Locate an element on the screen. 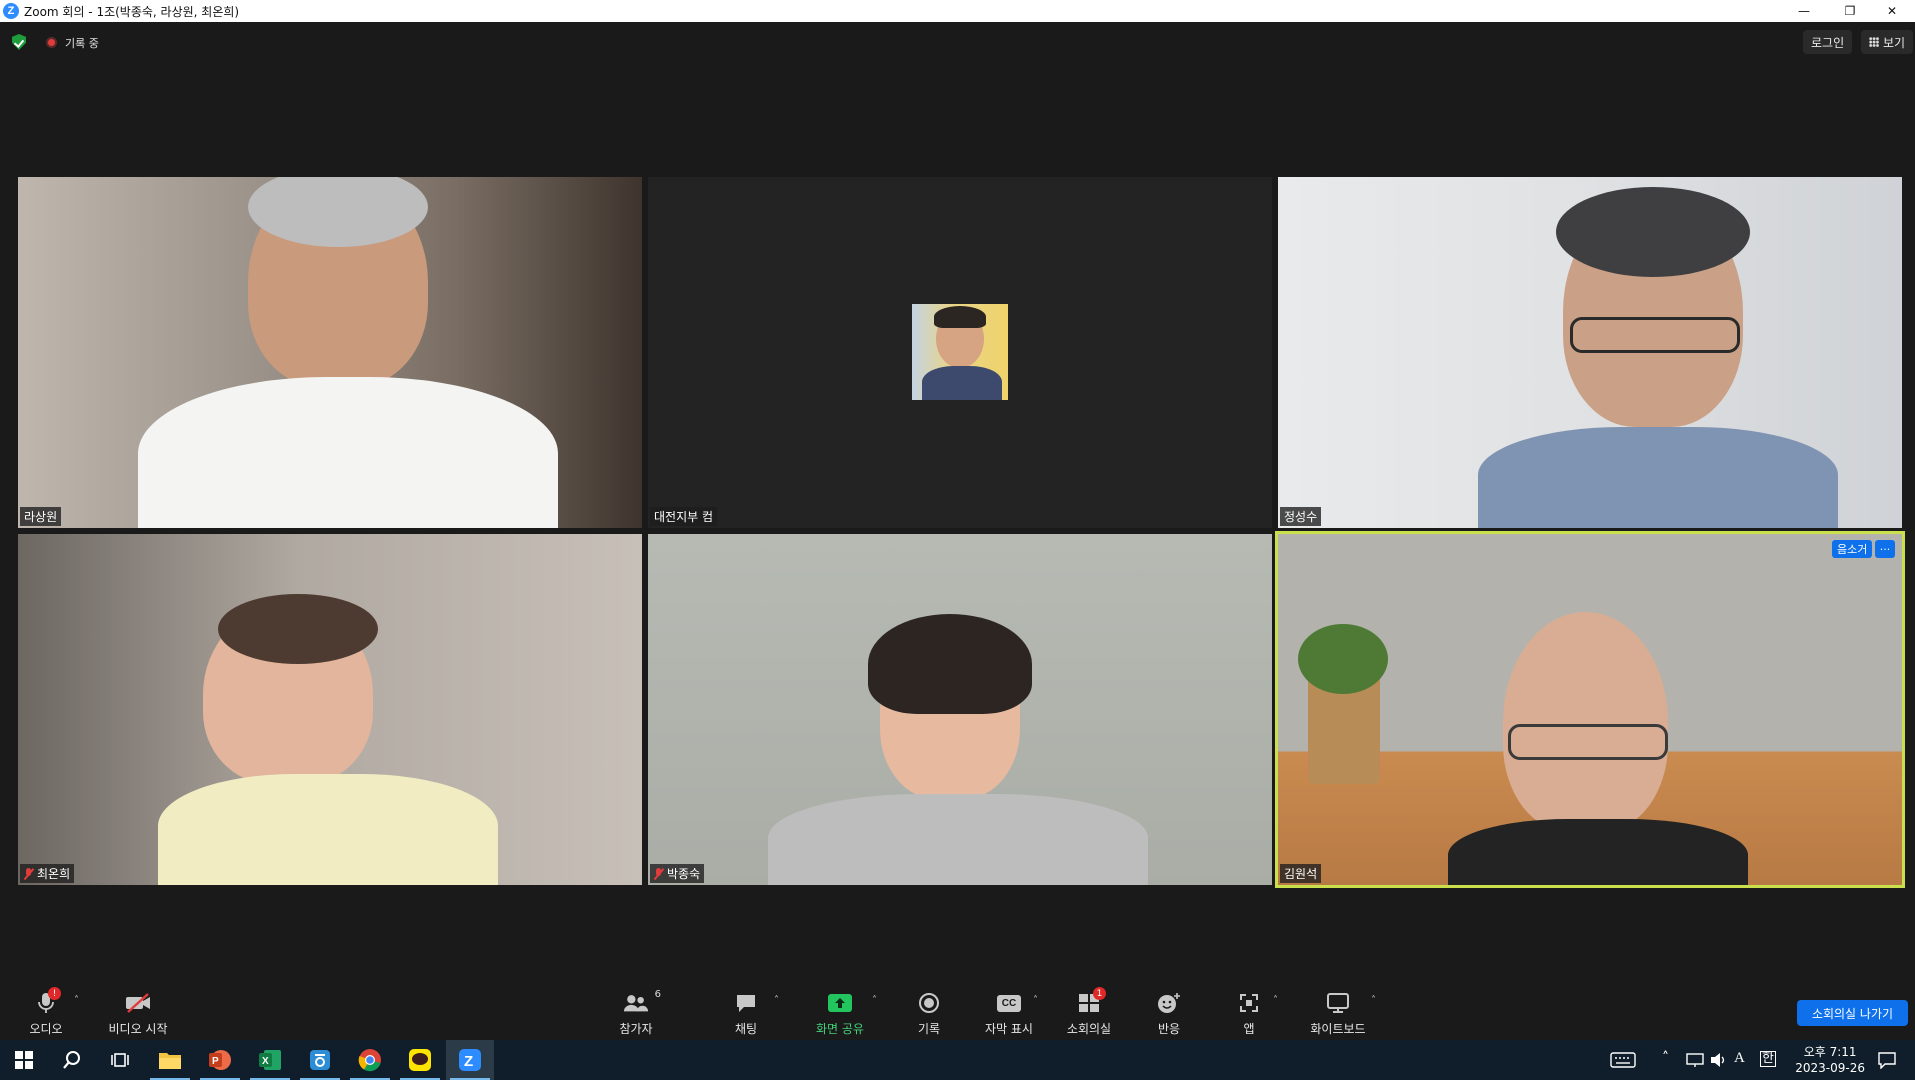 This screenshot has height=1080, width=1915. volume-icon is located at coordinates (1719, 1062).